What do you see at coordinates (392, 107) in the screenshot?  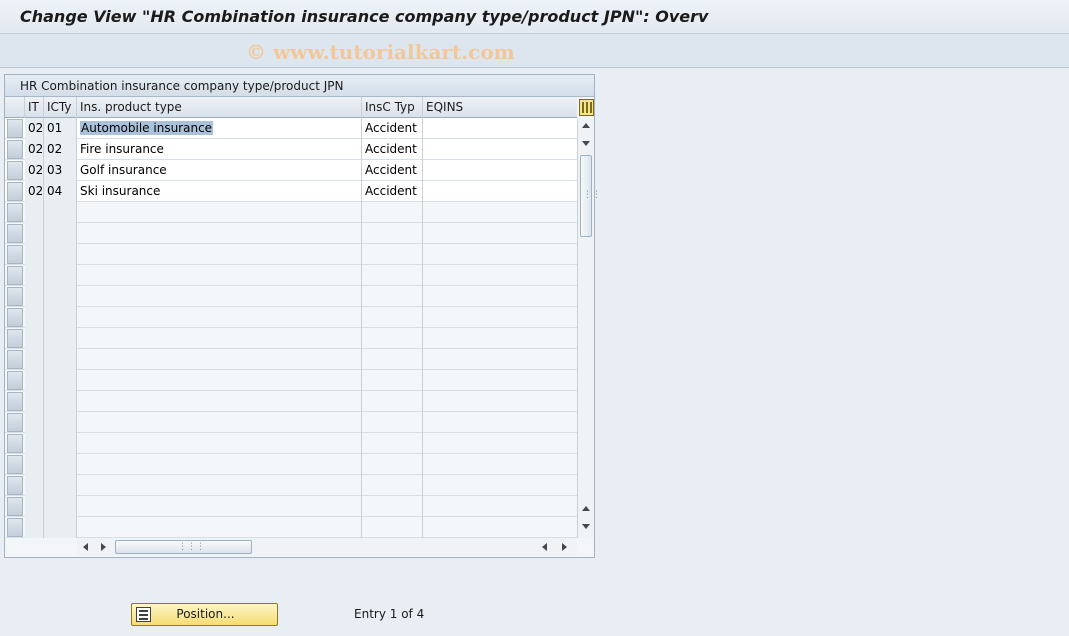 I see `column-header-insc-typ: InsC Typ` at bounding box center [392, 107].